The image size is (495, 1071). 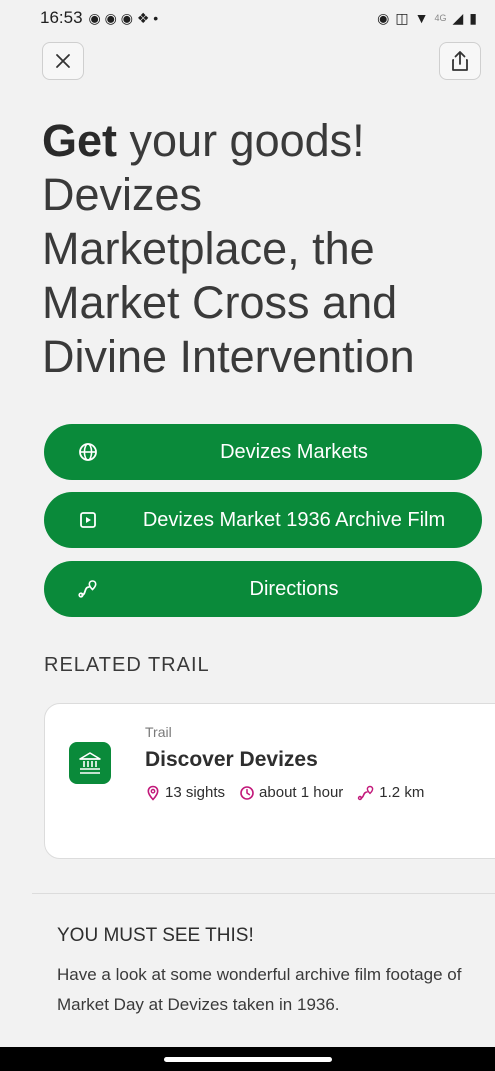 I want to click on status-left: 16:53 ◉ ◉ ◉ ❖ •, so click(x=99, y=18).